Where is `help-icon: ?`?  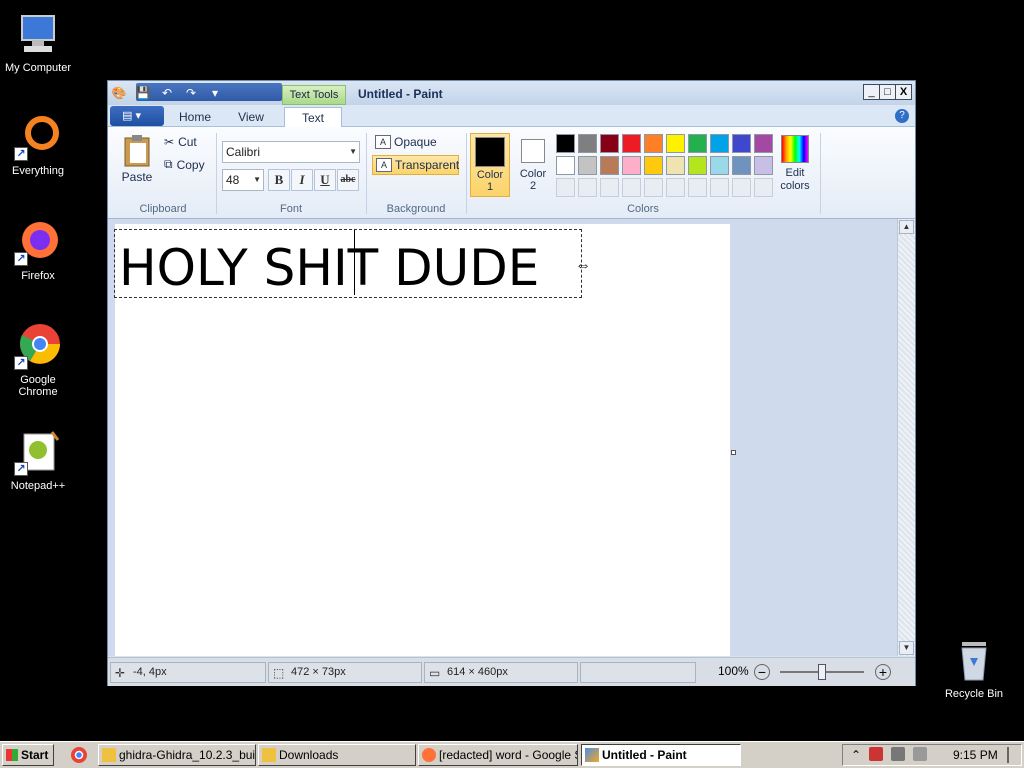
help-icon: ? is located at coordinates (902, 116).